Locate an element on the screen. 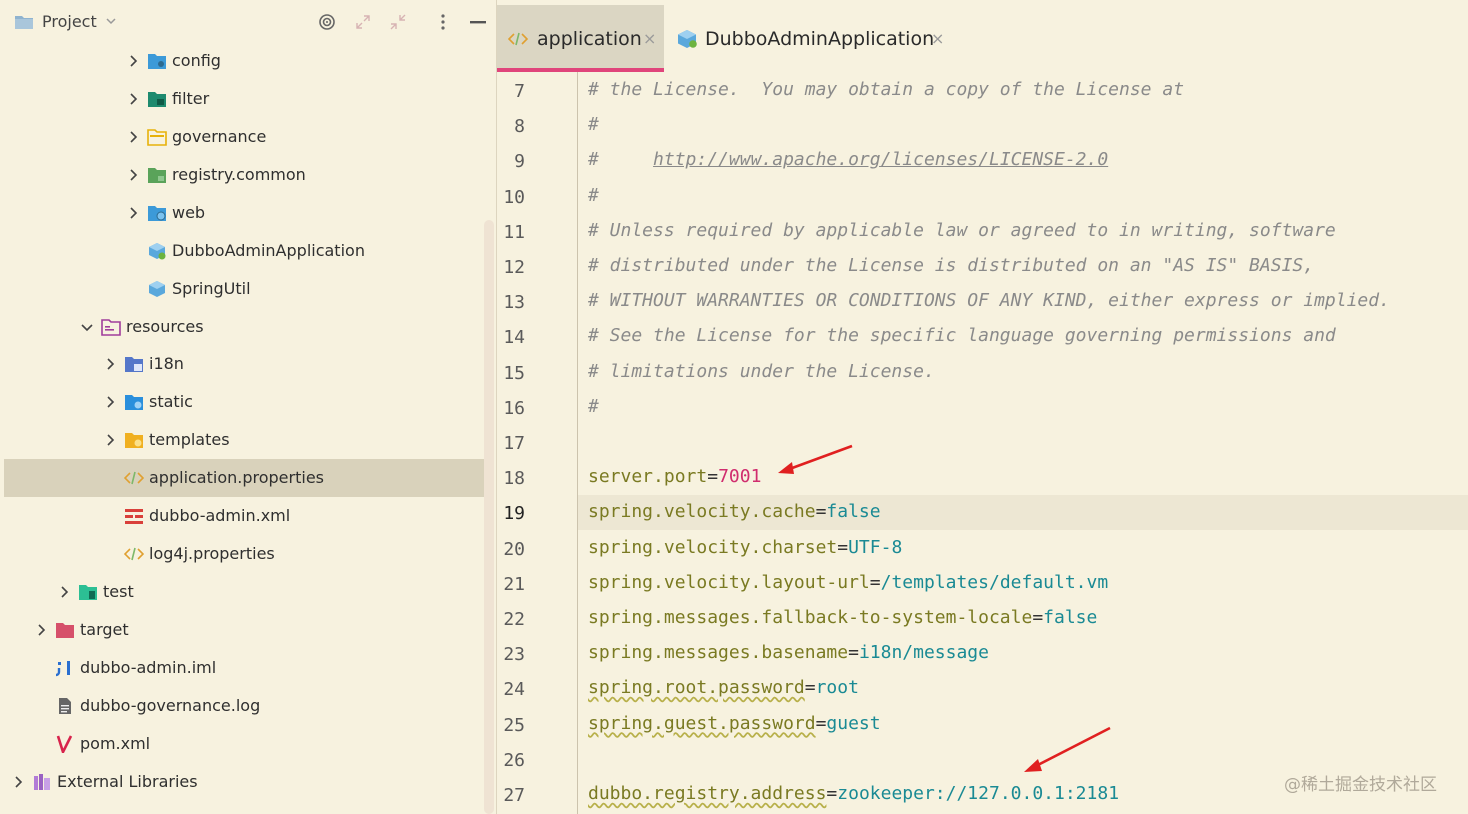 This screenshot has height=814, width=1468. tree-item-application-properties: application.properties is located at coordinates (249, 478).